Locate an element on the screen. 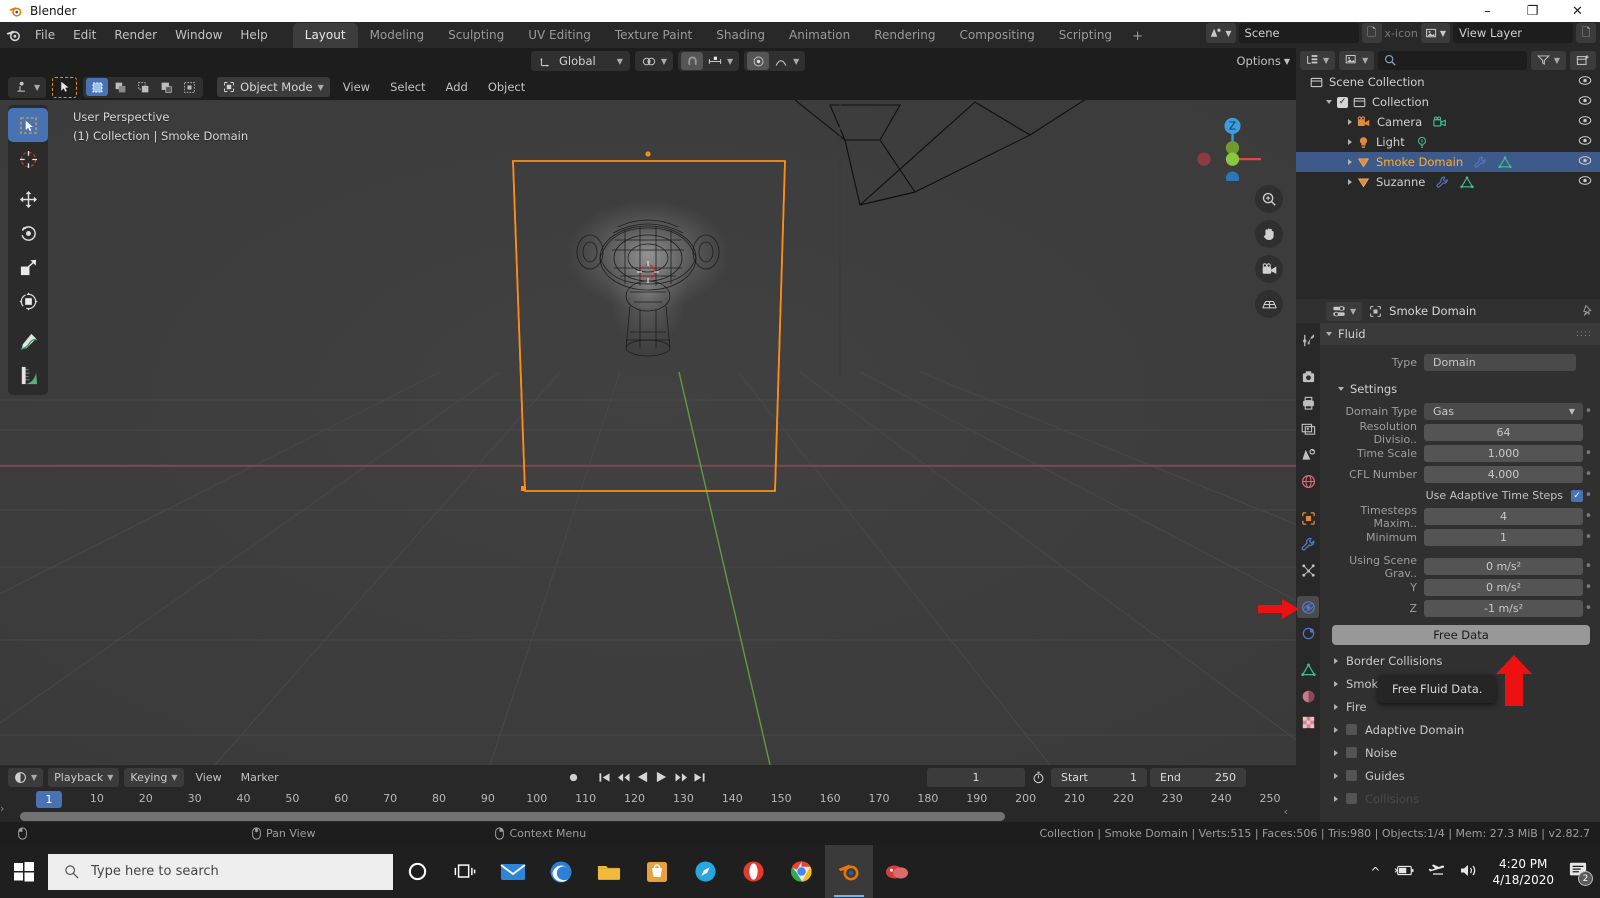  fluid-panel-header: Fluid :::: is located at coordinates (1460, 334).